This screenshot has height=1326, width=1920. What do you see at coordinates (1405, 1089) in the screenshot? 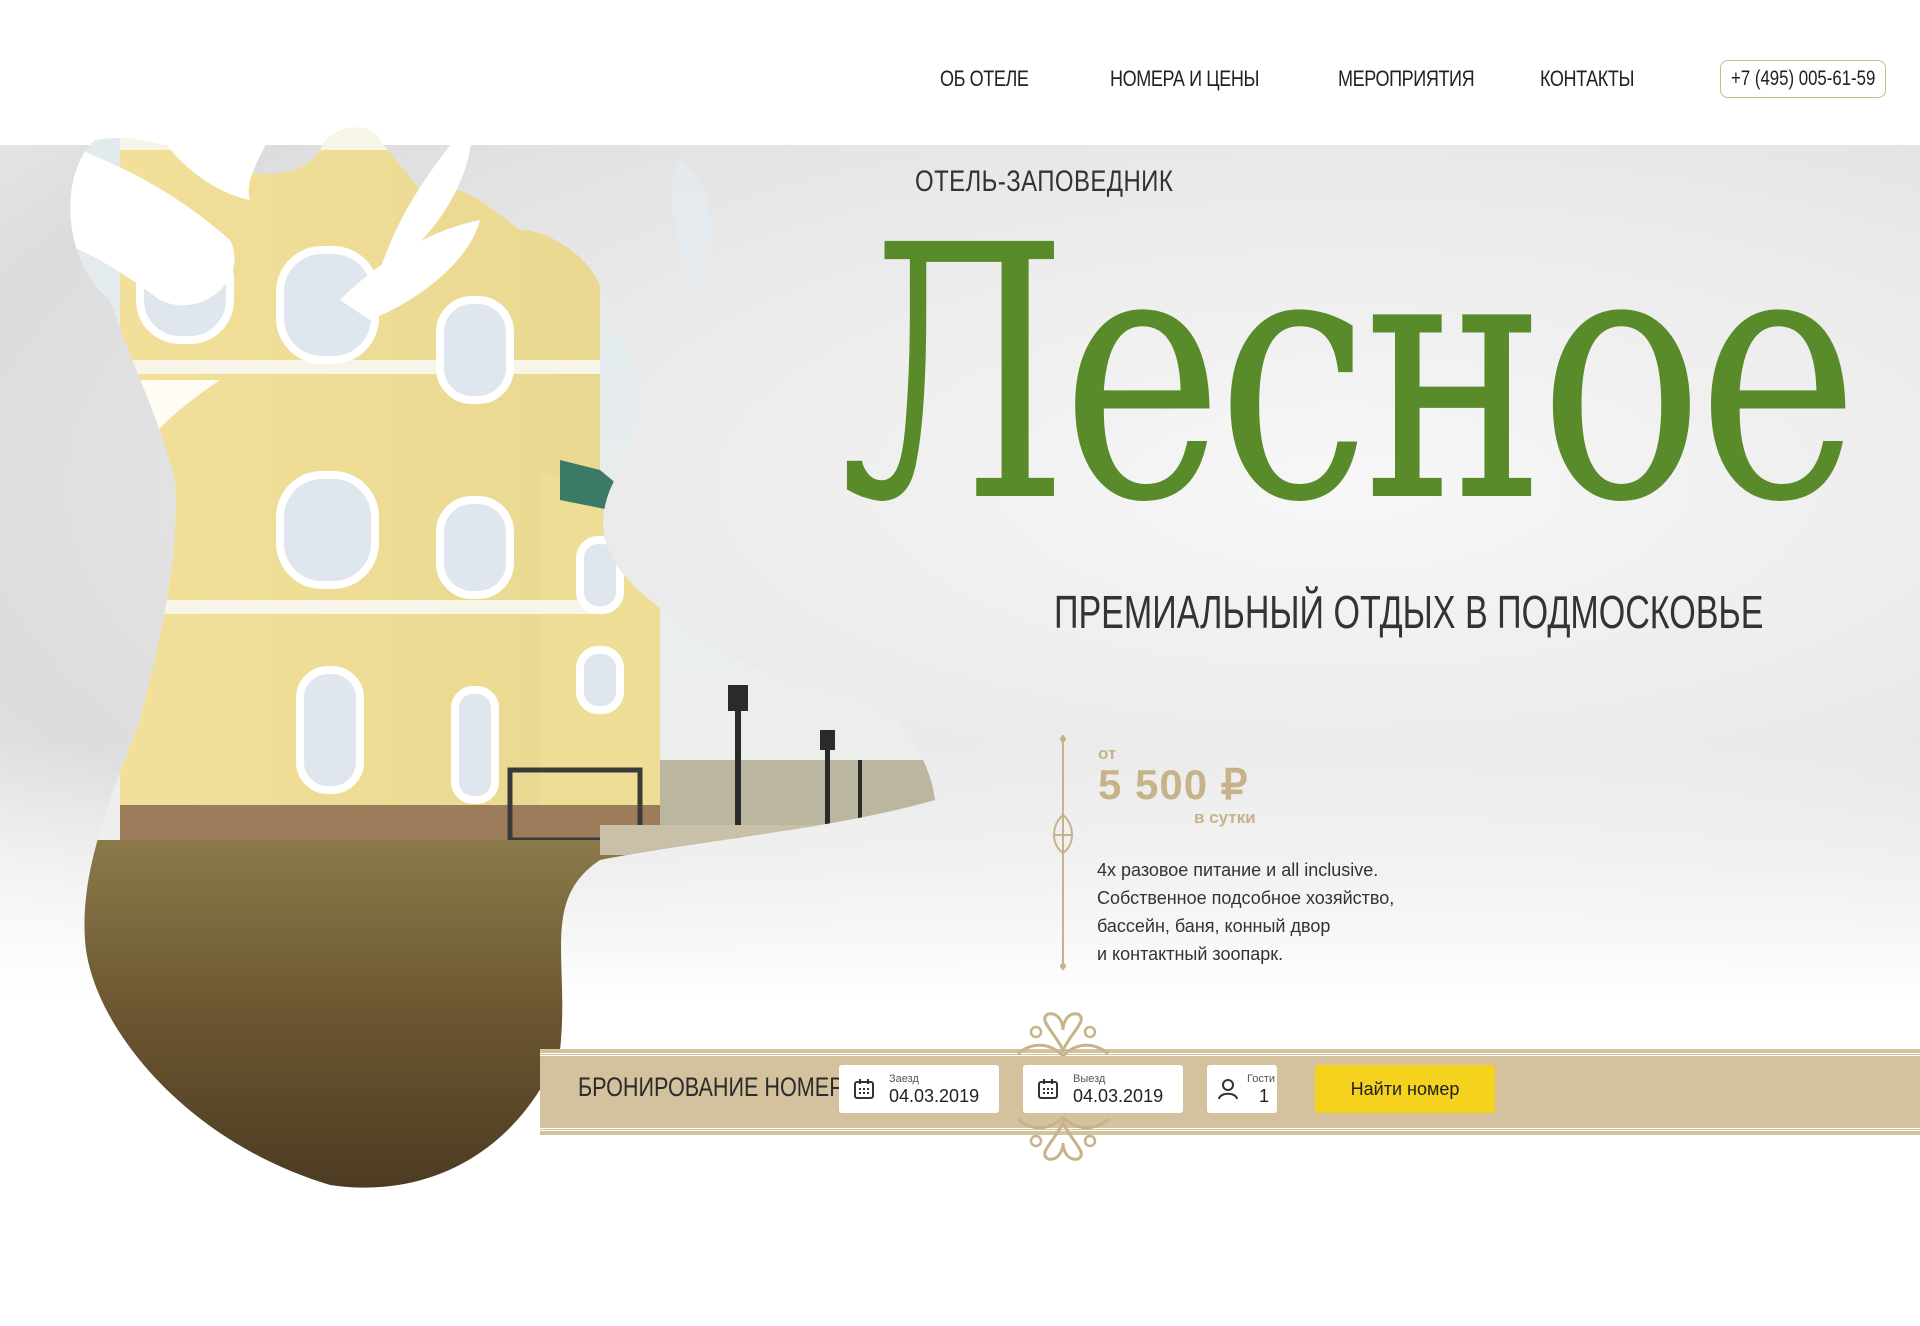
I see `find-room-button: Найти номер` at bounding box center [1405, 1089].